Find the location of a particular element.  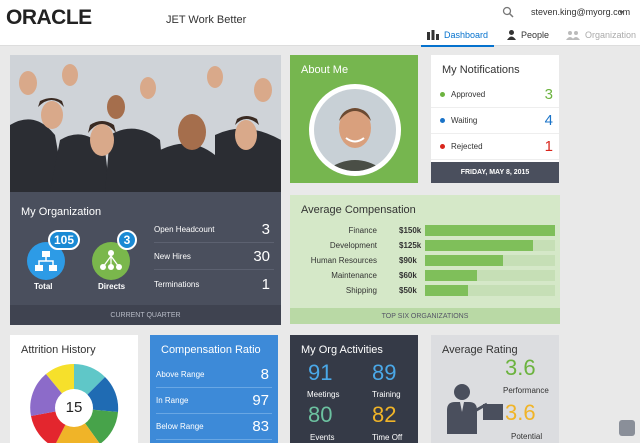

org-name: Maintenance is located at coordinates (354, 275).